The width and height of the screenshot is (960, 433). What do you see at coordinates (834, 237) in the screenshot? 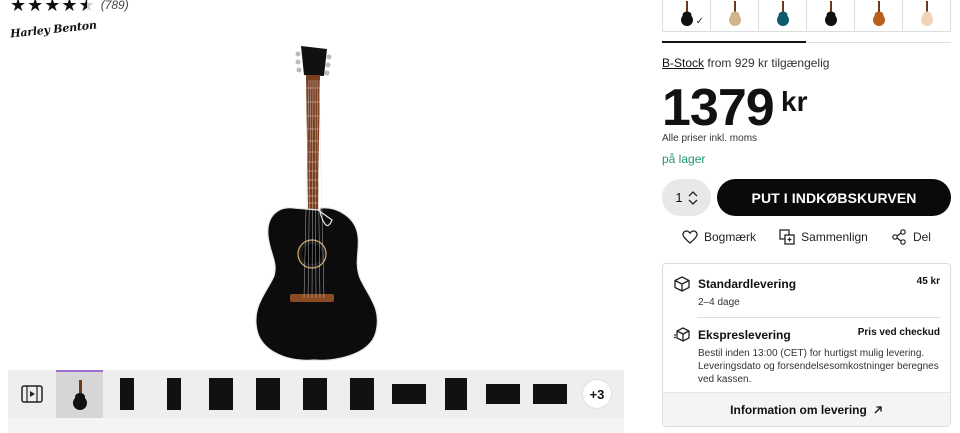
I see `compare-label: Sammenlign` at bounding box center [834, 237].